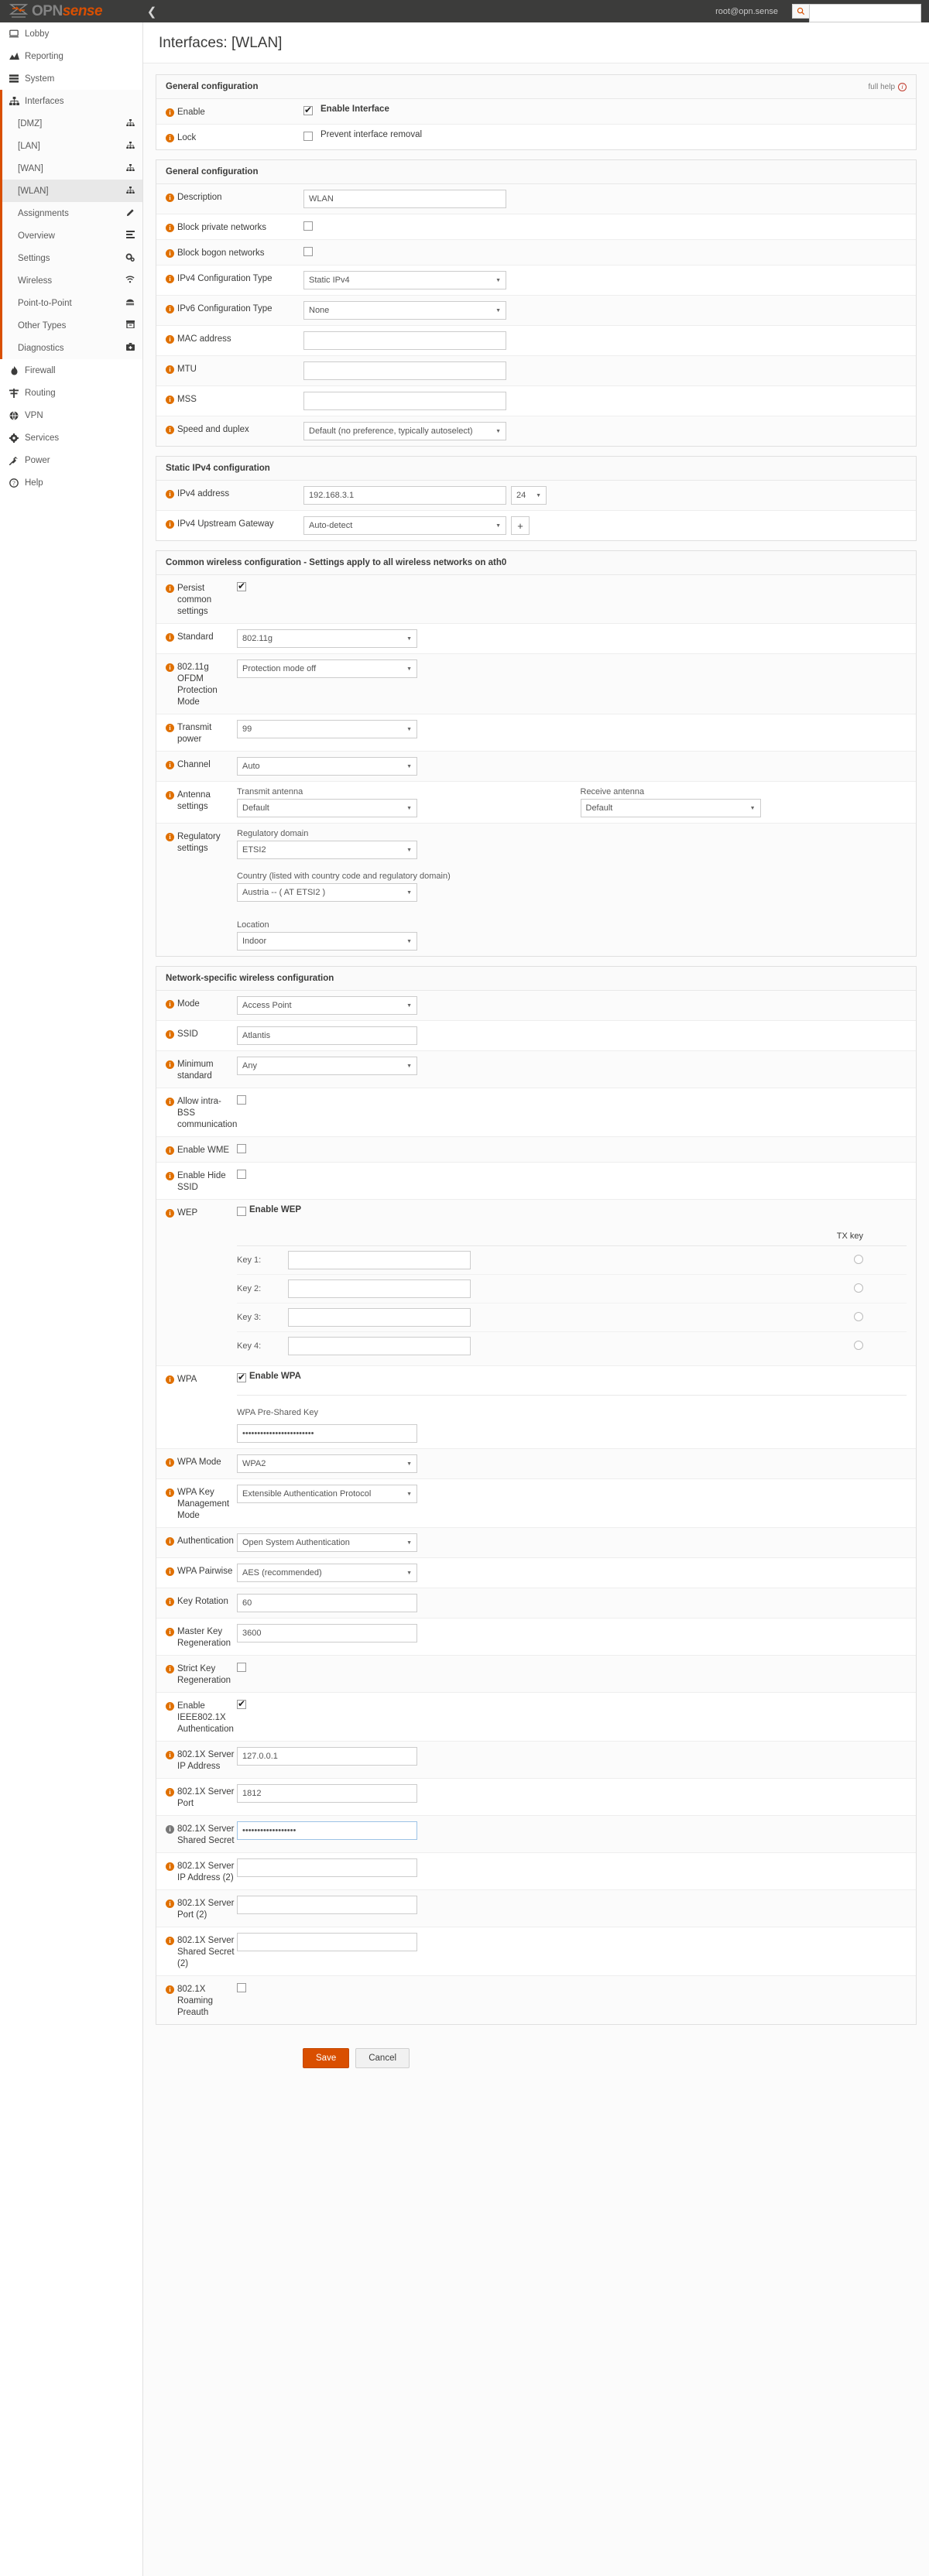 This screenshot has height=2576, width=929. What do you see at coordinates (71, 325) in the screenshot?
I see `sidebar-item-other-types: Other Types` at bounding box center [71, 325].